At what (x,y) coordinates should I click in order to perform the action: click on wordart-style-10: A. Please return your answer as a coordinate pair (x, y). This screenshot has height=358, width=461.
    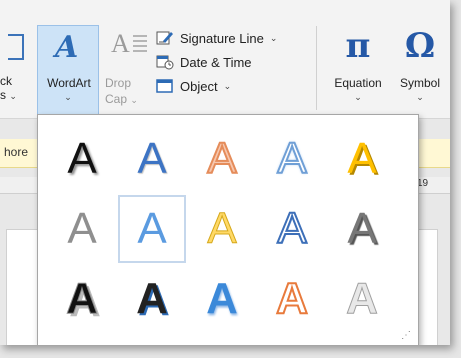
    Looking at the image, I should click on (362, 229).